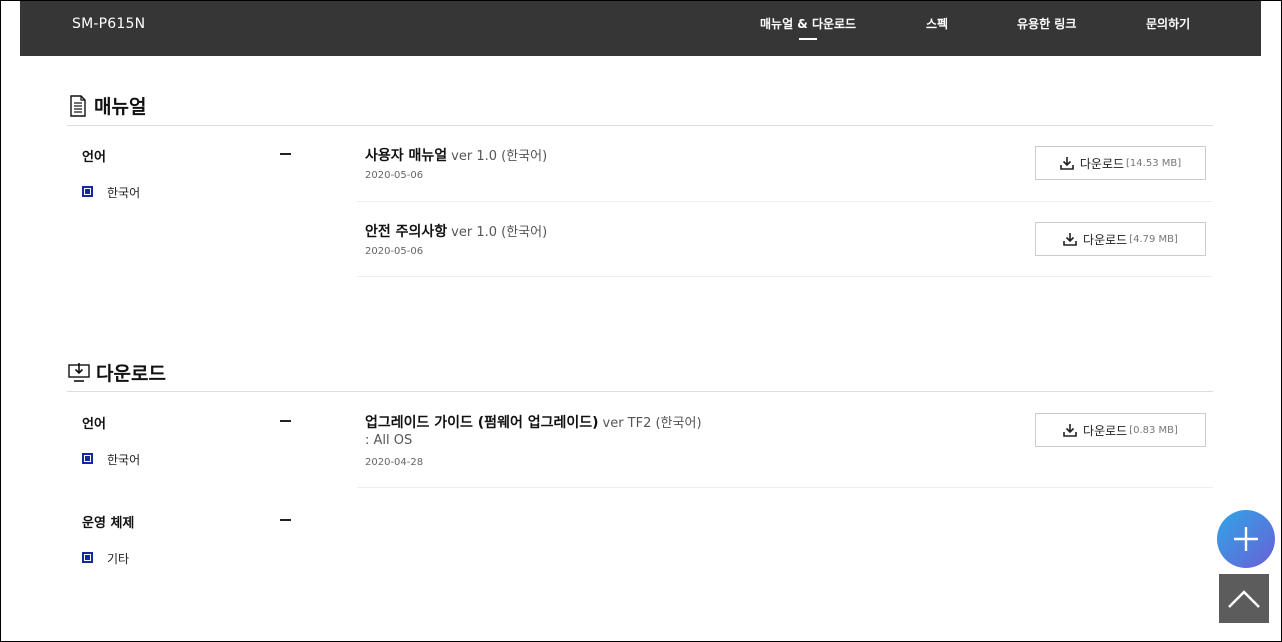 The height and width of the screenshot is (642, 1282). I want to click on item-version: ver TF2 (한국어), so click(652, 423).